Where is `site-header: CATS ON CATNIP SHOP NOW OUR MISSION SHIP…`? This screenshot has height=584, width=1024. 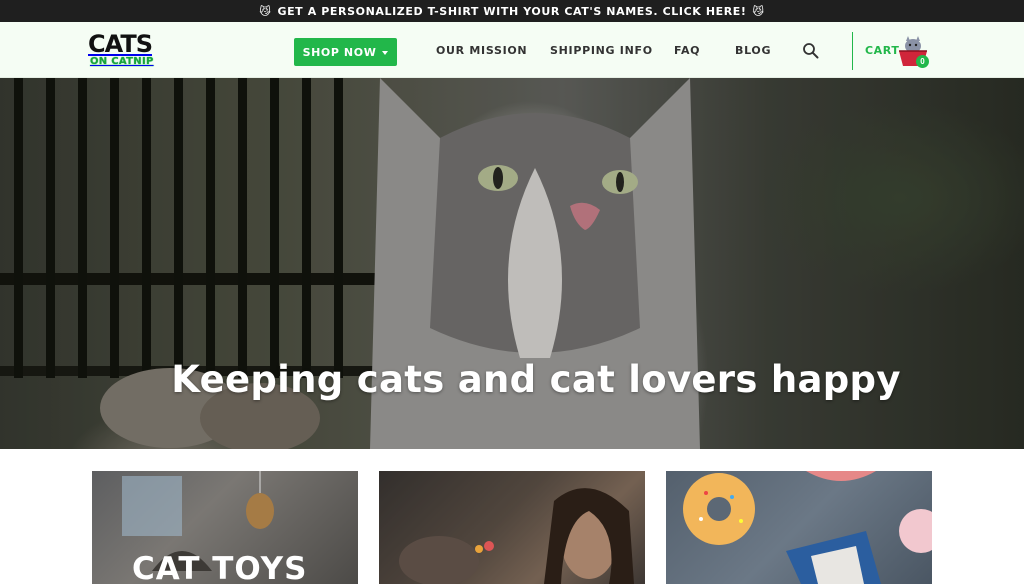
site-header: CATS ON CATNIP SHOP NOW OUR MISSION SHIP… is located at coordinates (512, 50).